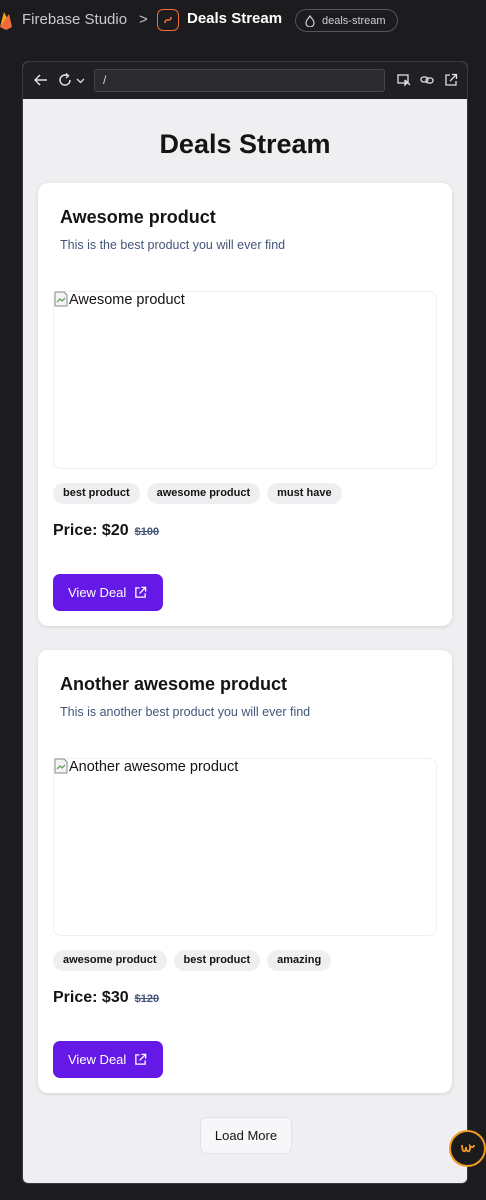  What do you see at coordinates (239, 80) in the screenshot?
I see `url-input: /` at bounding box center [239, 80].